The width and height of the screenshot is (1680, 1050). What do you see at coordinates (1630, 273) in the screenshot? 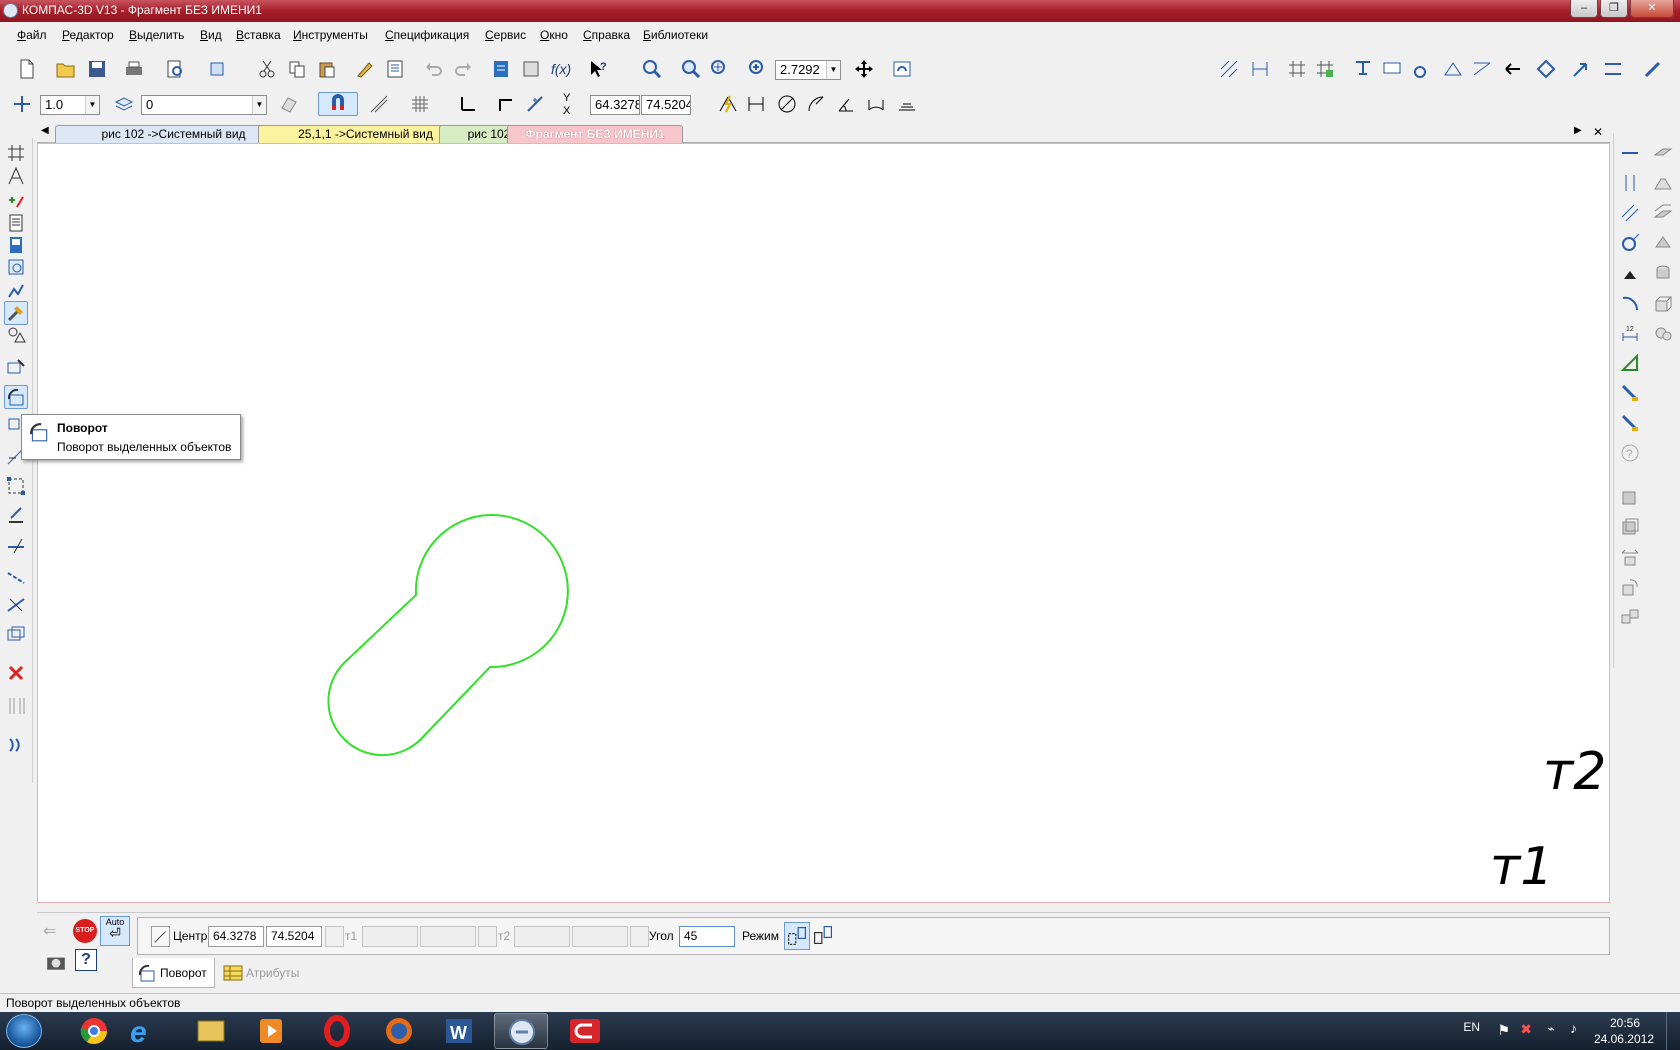
I see `point-on-curve-icon` at bounding box center [1630, 273].